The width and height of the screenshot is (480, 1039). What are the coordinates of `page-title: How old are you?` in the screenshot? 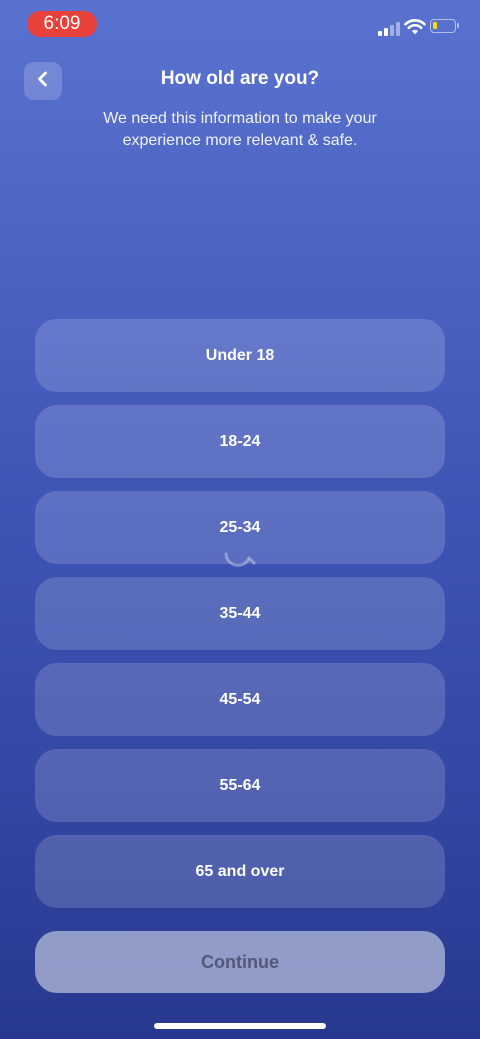 It's located at (240, 78).